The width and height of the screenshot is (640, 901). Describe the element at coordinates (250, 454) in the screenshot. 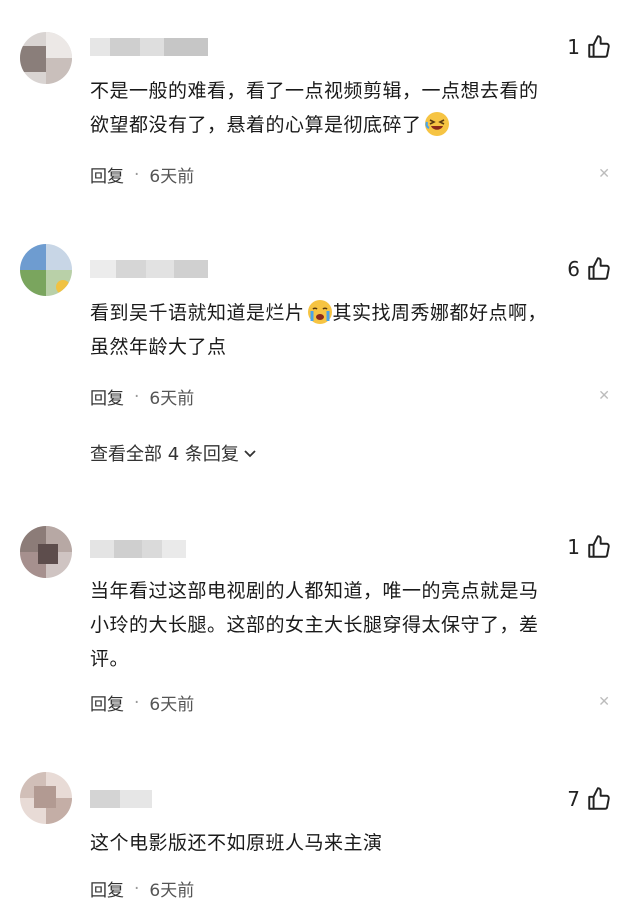

I see `chevron-down-icon` at that location.